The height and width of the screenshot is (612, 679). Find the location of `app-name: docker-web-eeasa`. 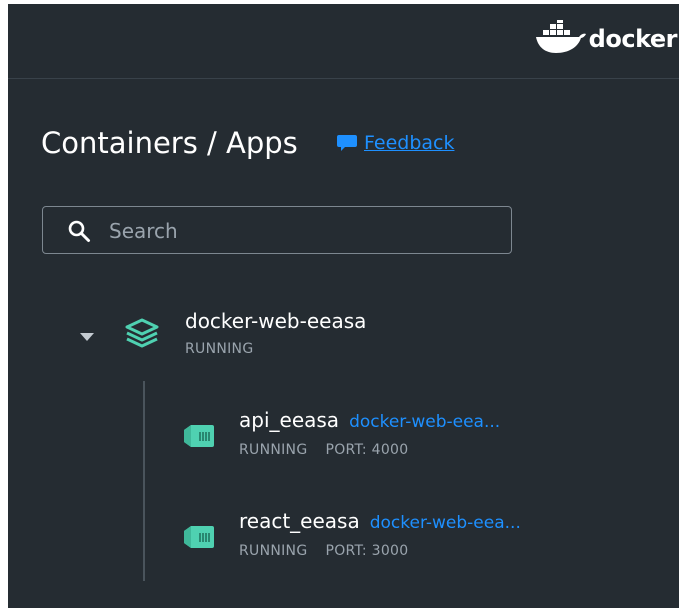

app-name: docker-web-eeasa is located at coordinates (275, 321).